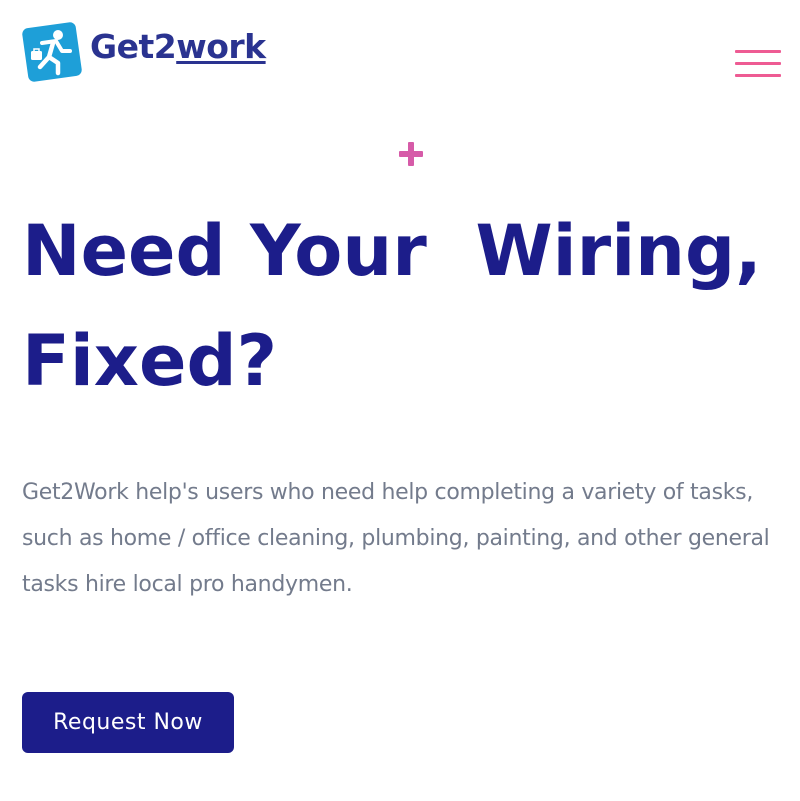  Describe the element at coordinates (128, 722) in the screenshot. I see `request-now-button: Request Now` at that location.